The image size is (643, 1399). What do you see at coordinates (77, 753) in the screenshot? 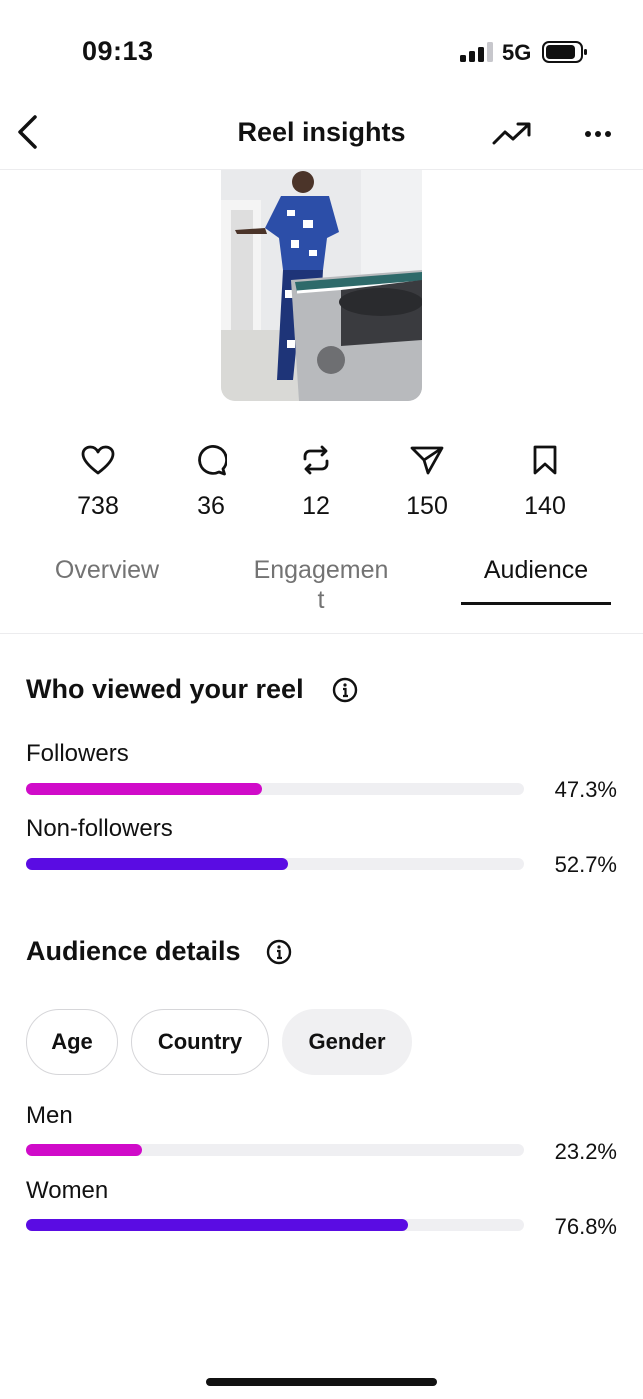
I see `followers-label: Followers` at bounding box center [77, 753].